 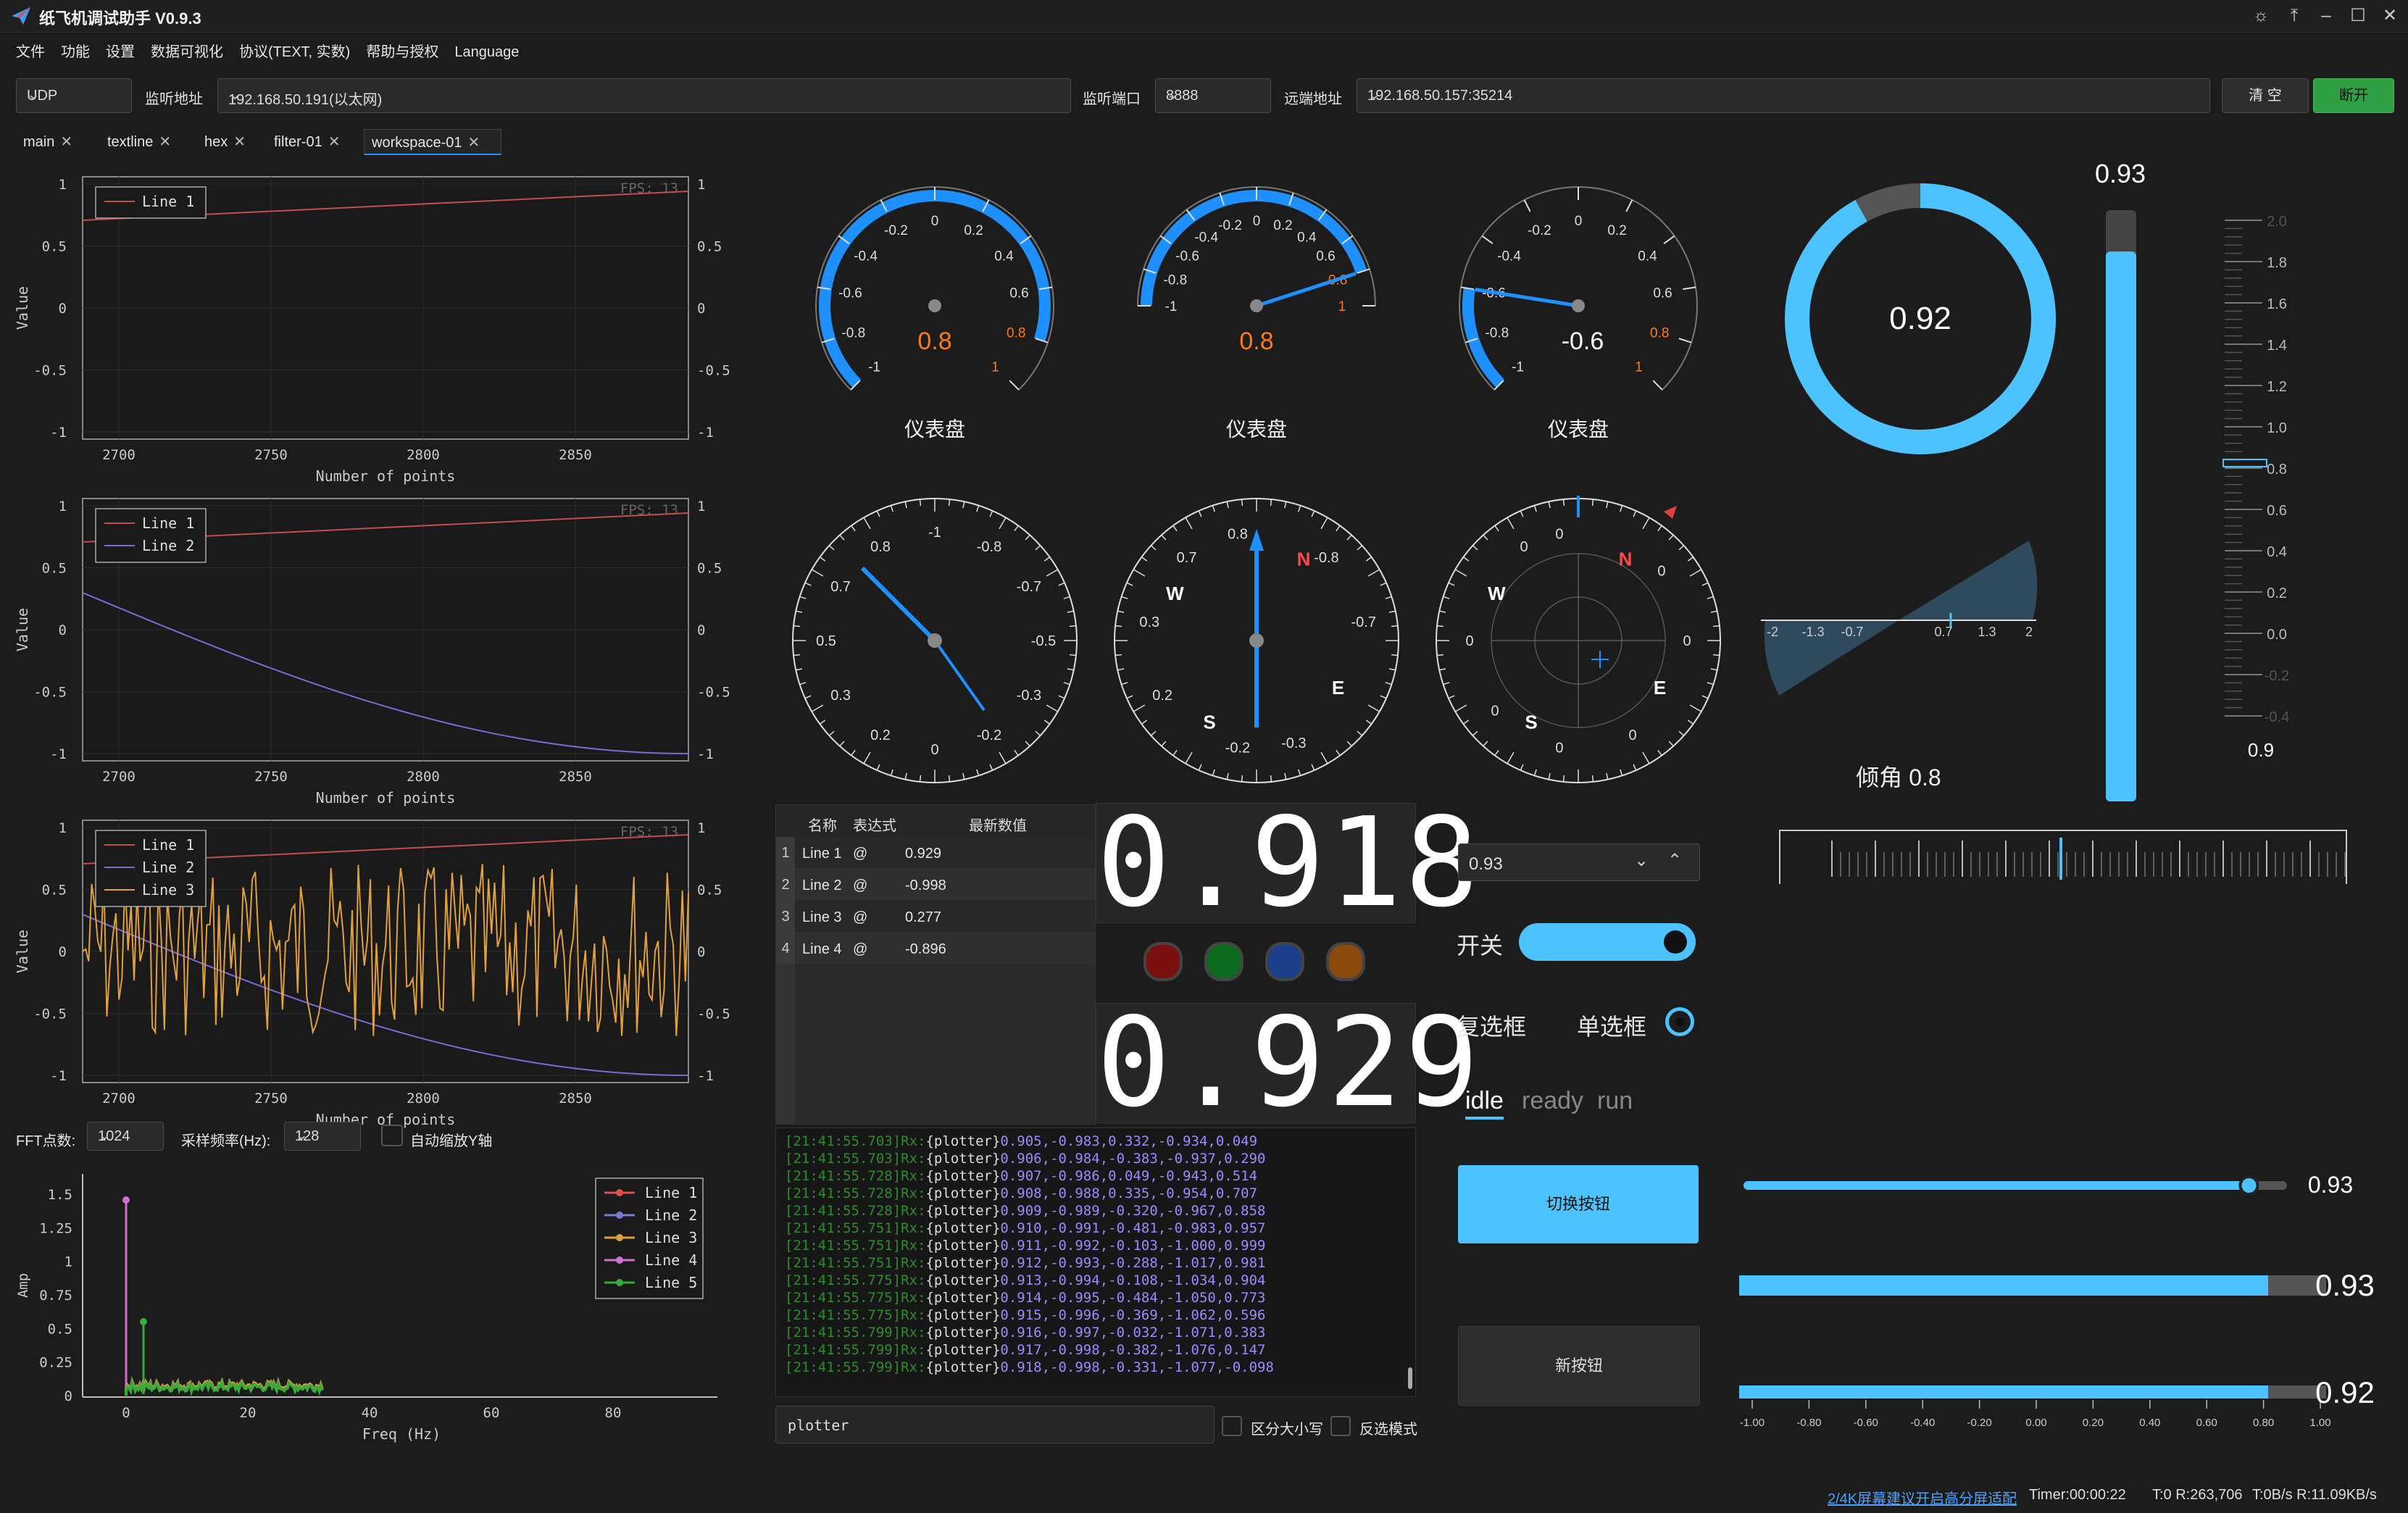 I want to click on fft-points-select: 1024 ⌄, so click(x=125, y=1136).